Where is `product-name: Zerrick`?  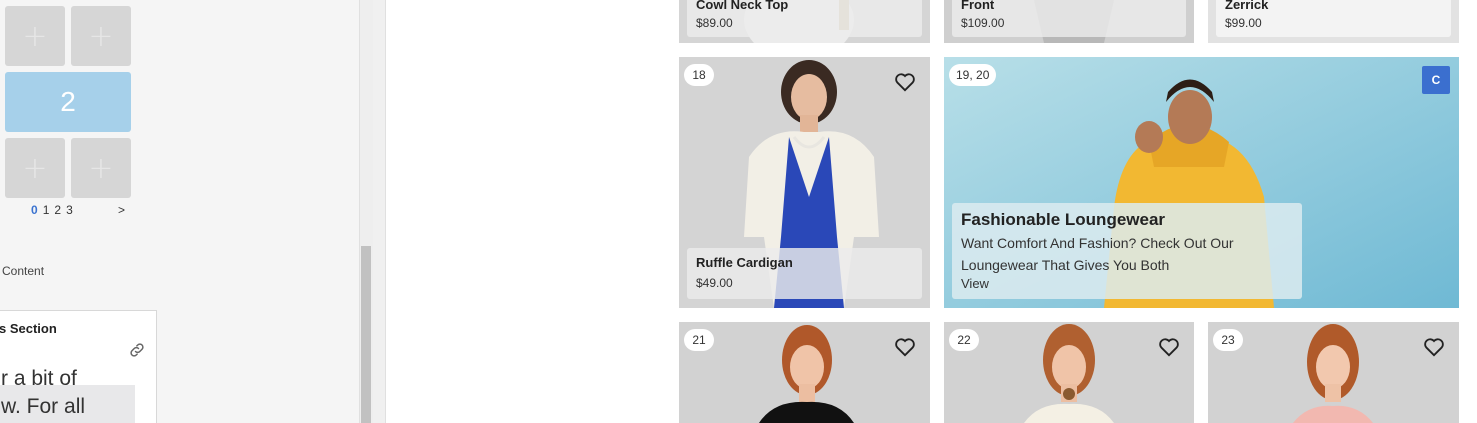
product-name: Zerrick is located at coordinates (1247, 6).